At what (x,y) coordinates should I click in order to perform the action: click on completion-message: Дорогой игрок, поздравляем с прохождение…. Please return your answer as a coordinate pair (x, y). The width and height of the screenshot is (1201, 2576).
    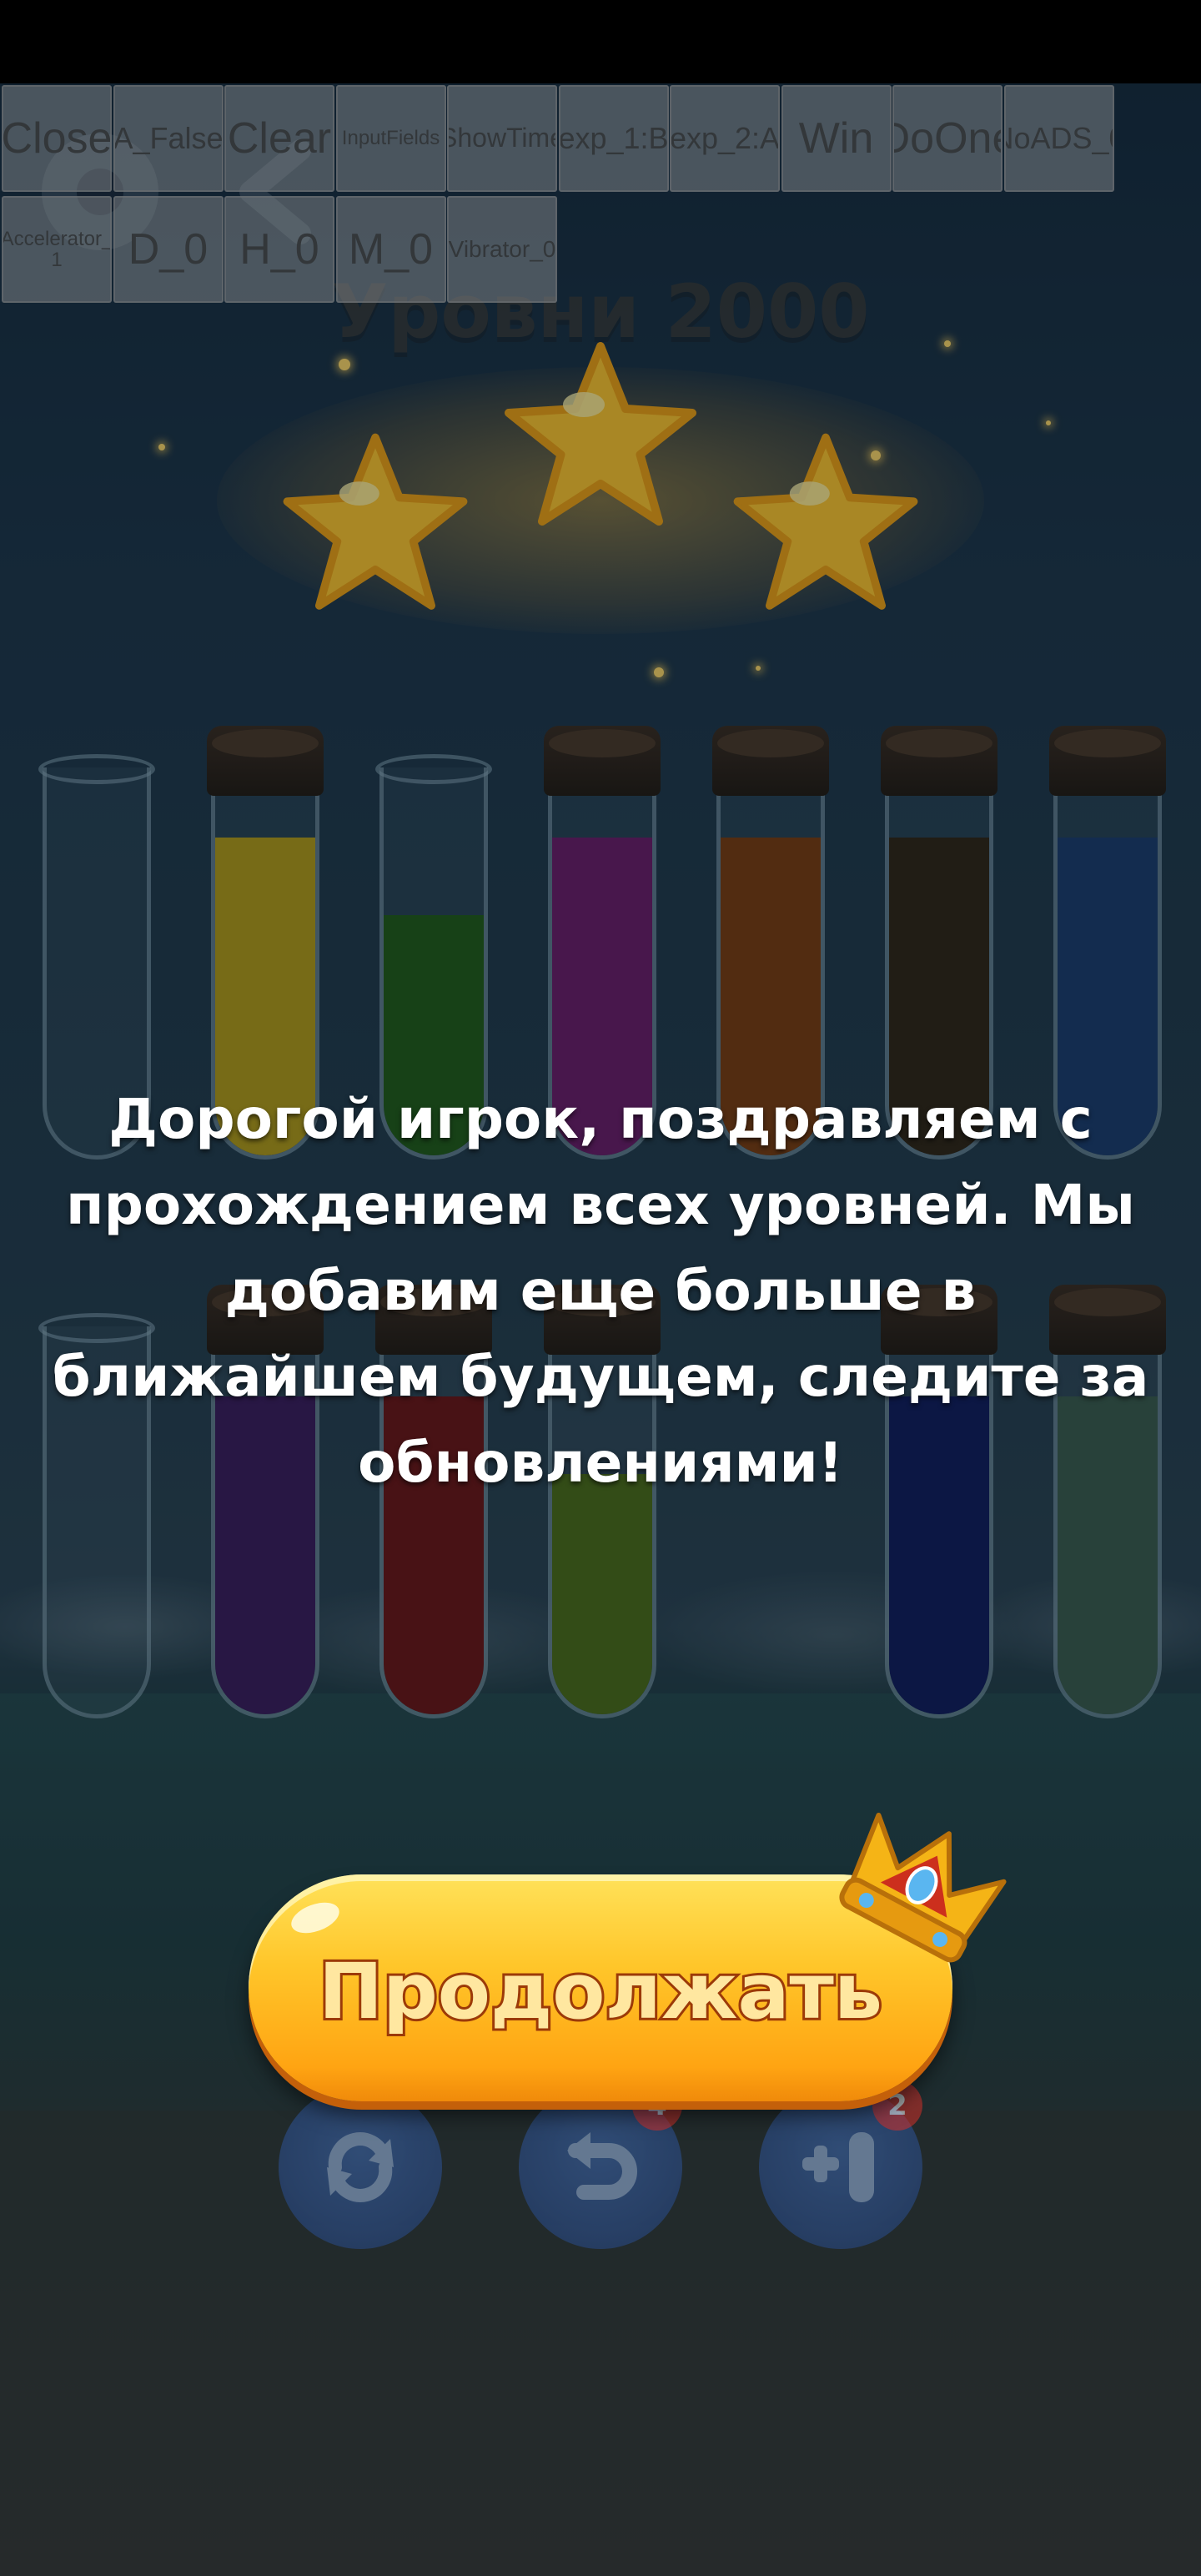
    Looking at the image, I should click on (601, 1291).